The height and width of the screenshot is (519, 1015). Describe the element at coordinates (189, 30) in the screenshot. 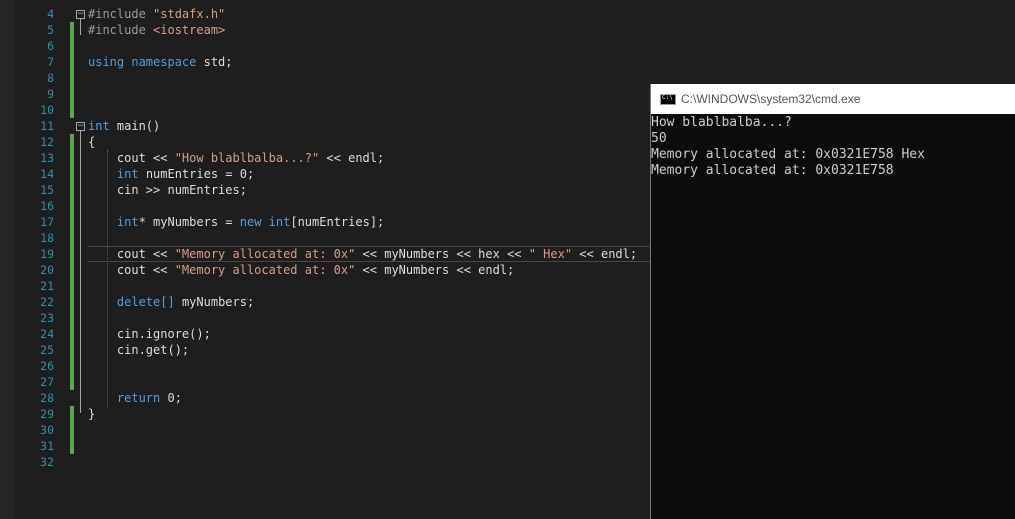

I see `code-token: <iostream>` at that location.